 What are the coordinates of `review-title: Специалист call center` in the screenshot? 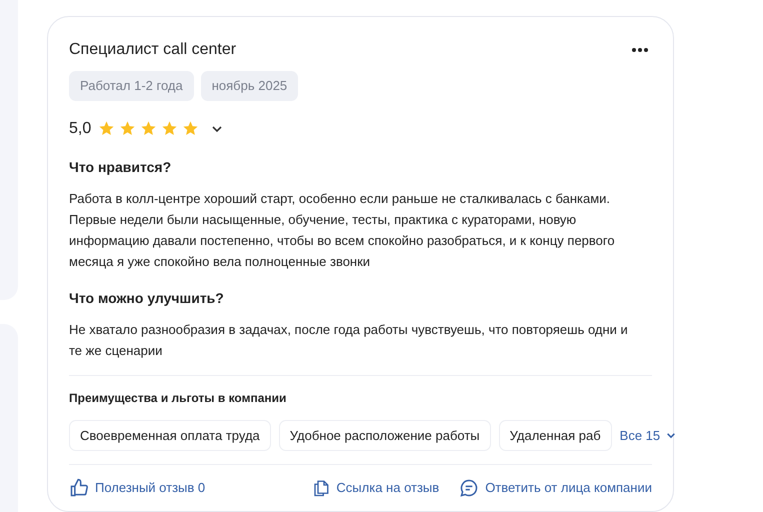 It's located at (152, 50).